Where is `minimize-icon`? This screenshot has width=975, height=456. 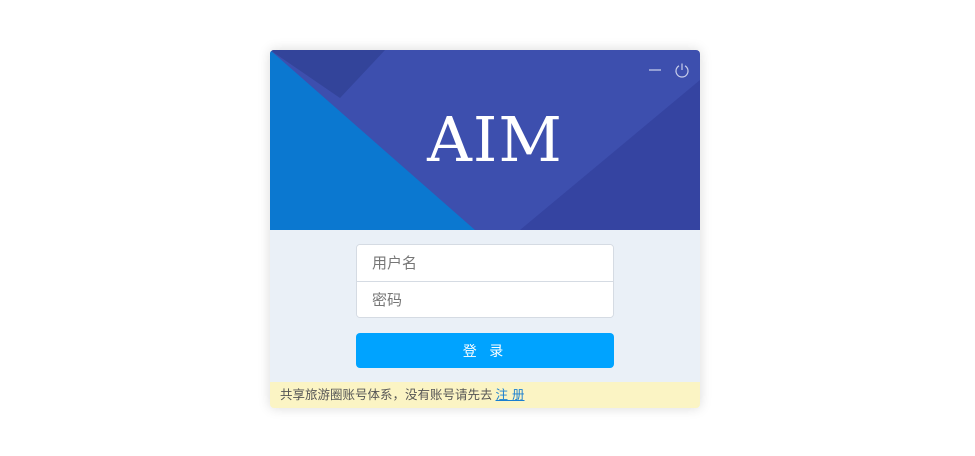 minimize-icon is located at coordinates (654, 69).